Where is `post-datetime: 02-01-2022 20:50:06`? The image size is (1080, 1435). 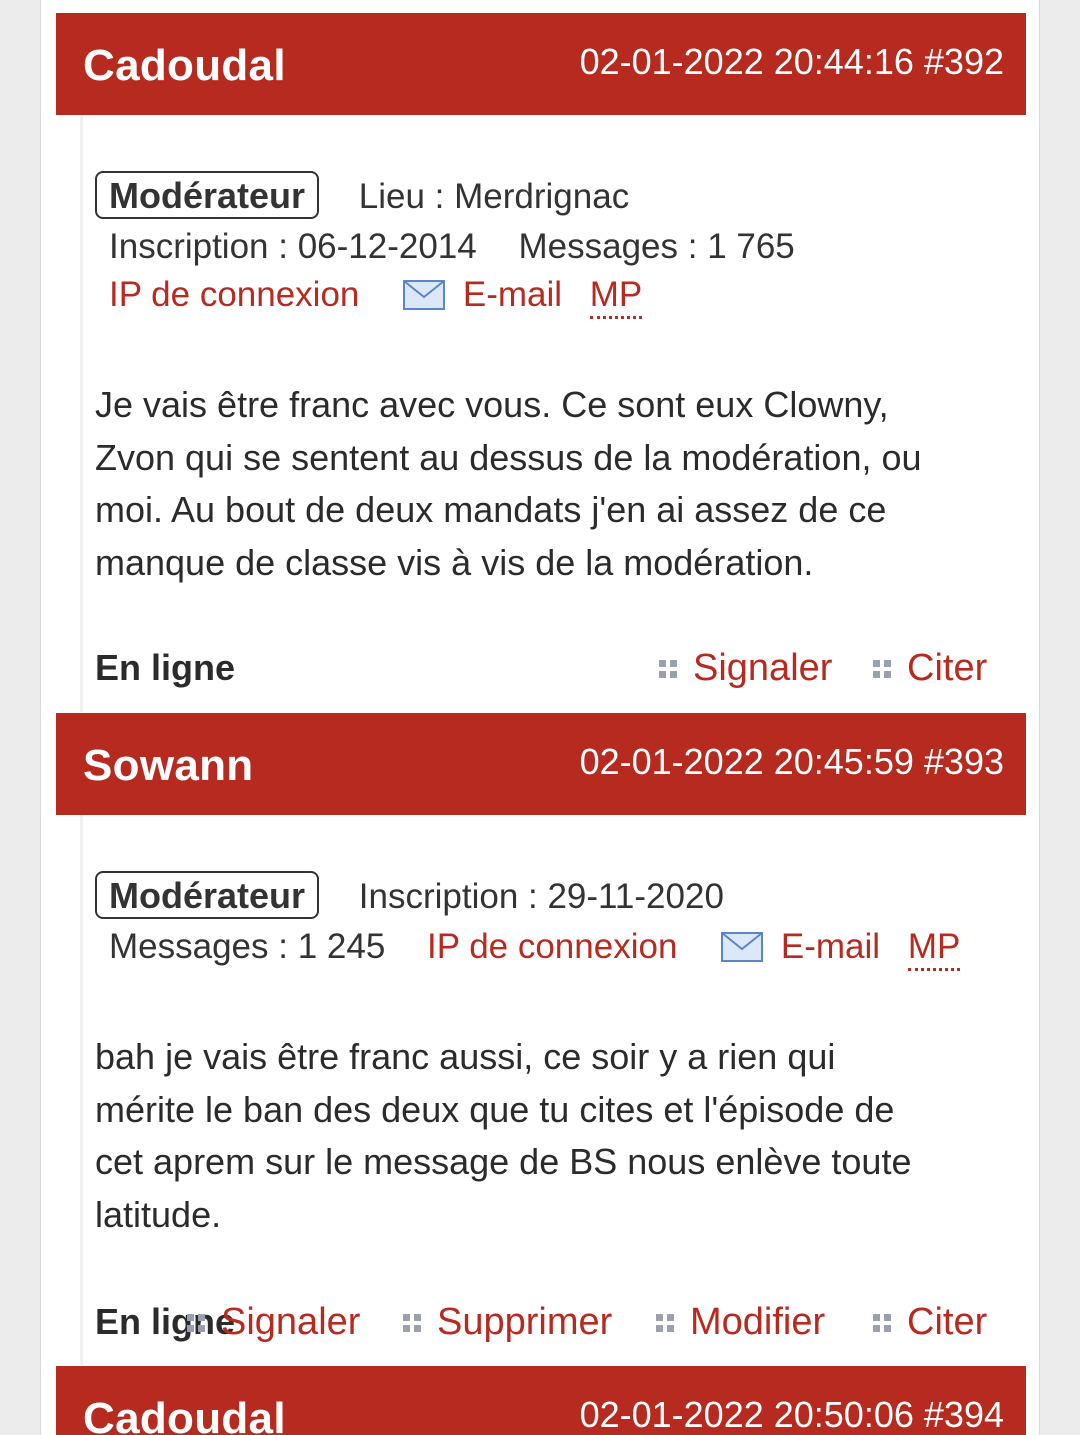 post-datetime: 02-01-2022 20:50:06 is located at coordinates (746, 1414).